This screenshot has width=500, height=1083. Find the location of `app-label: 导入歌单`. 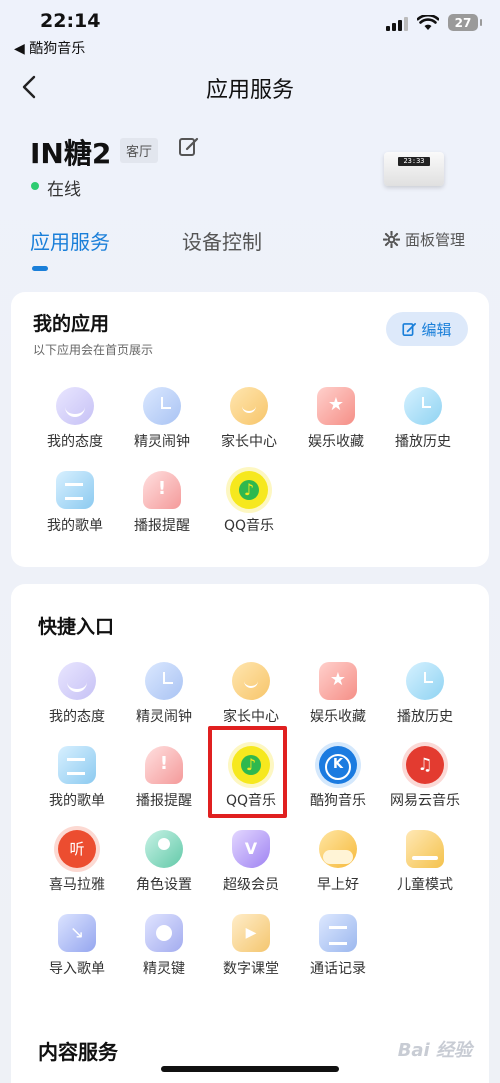

app-label: 导入歌单 is located at coordinates (77, 969).